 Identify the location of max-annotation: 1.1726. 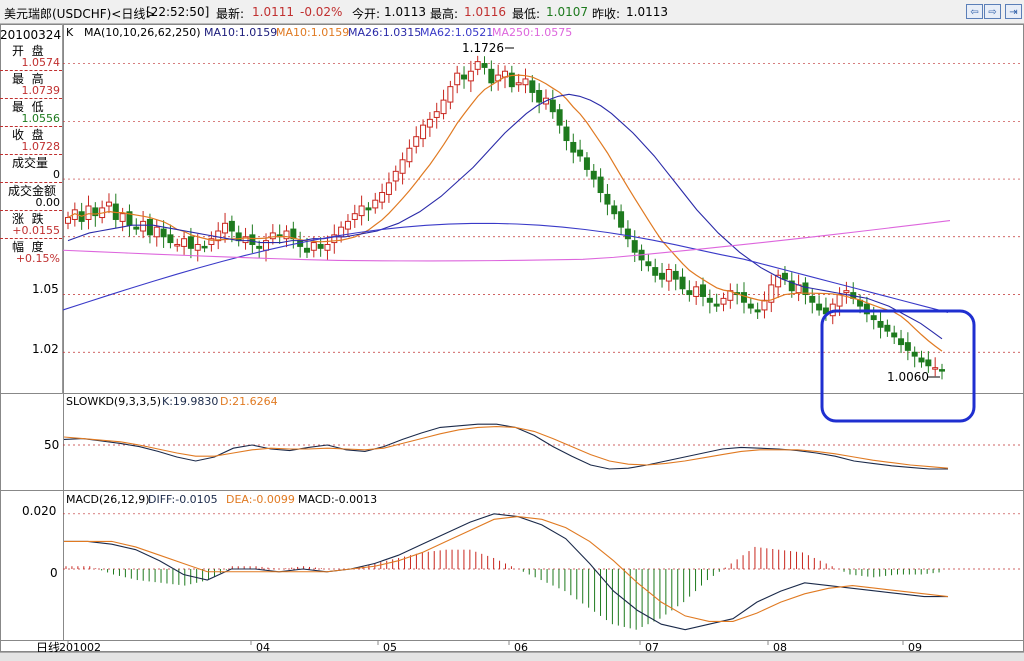
(483, 48).